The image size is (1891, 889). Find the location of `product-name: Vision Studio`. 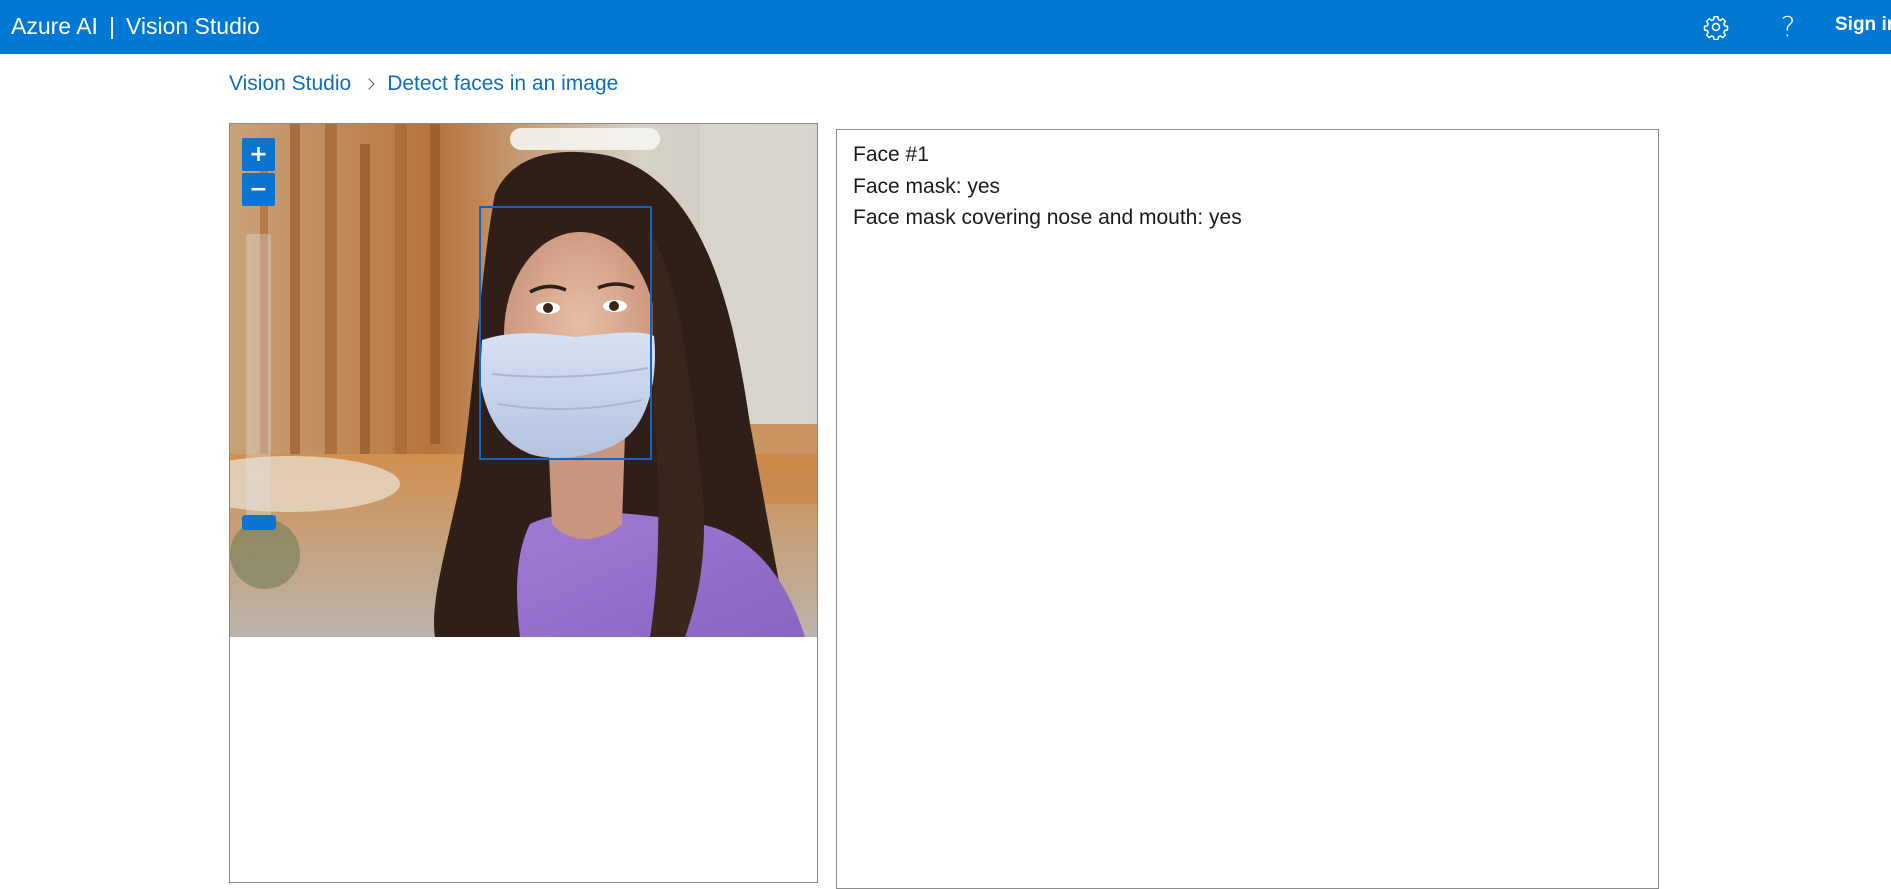

product-name: Vision Studio is located at coordinates (192, 26).